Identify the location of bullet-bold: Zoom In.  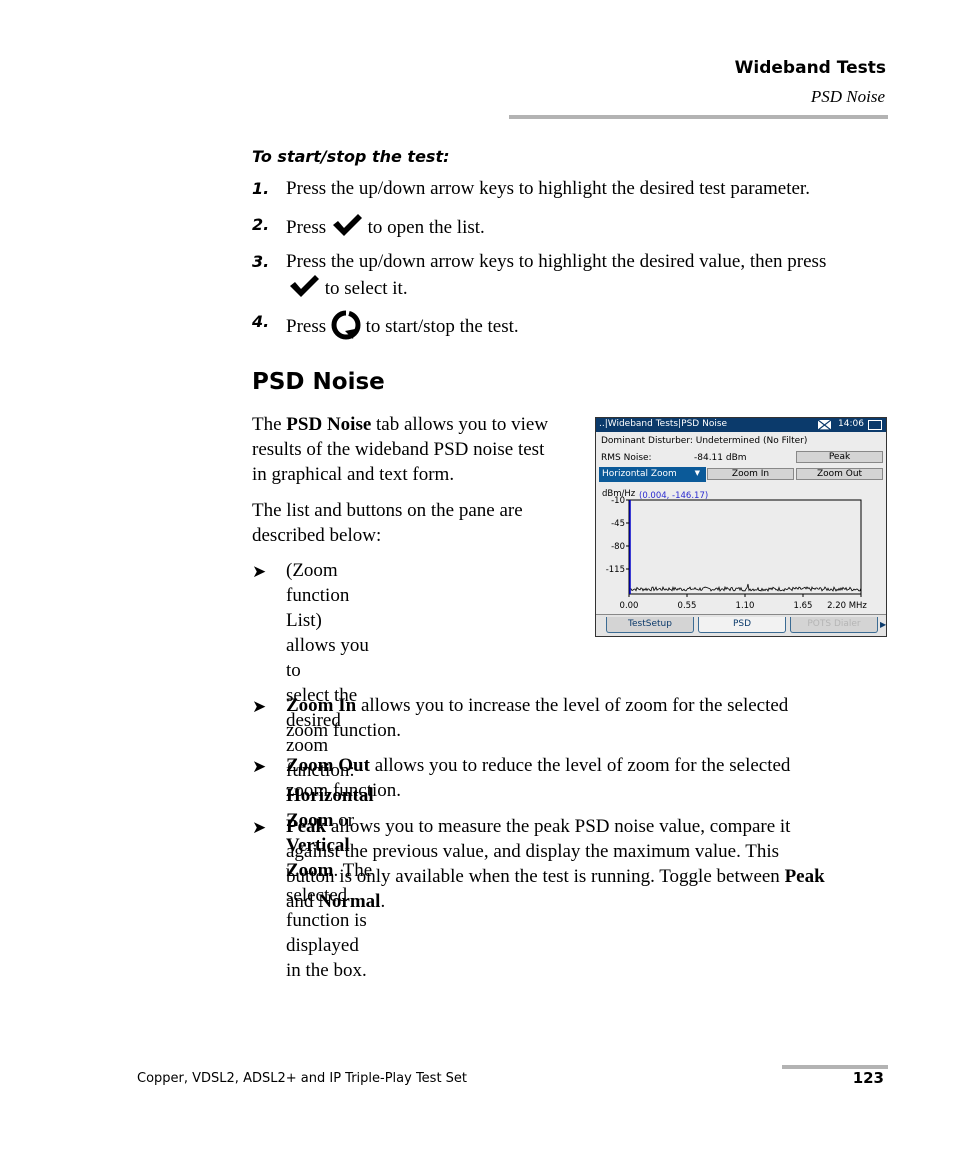
(321, 705).